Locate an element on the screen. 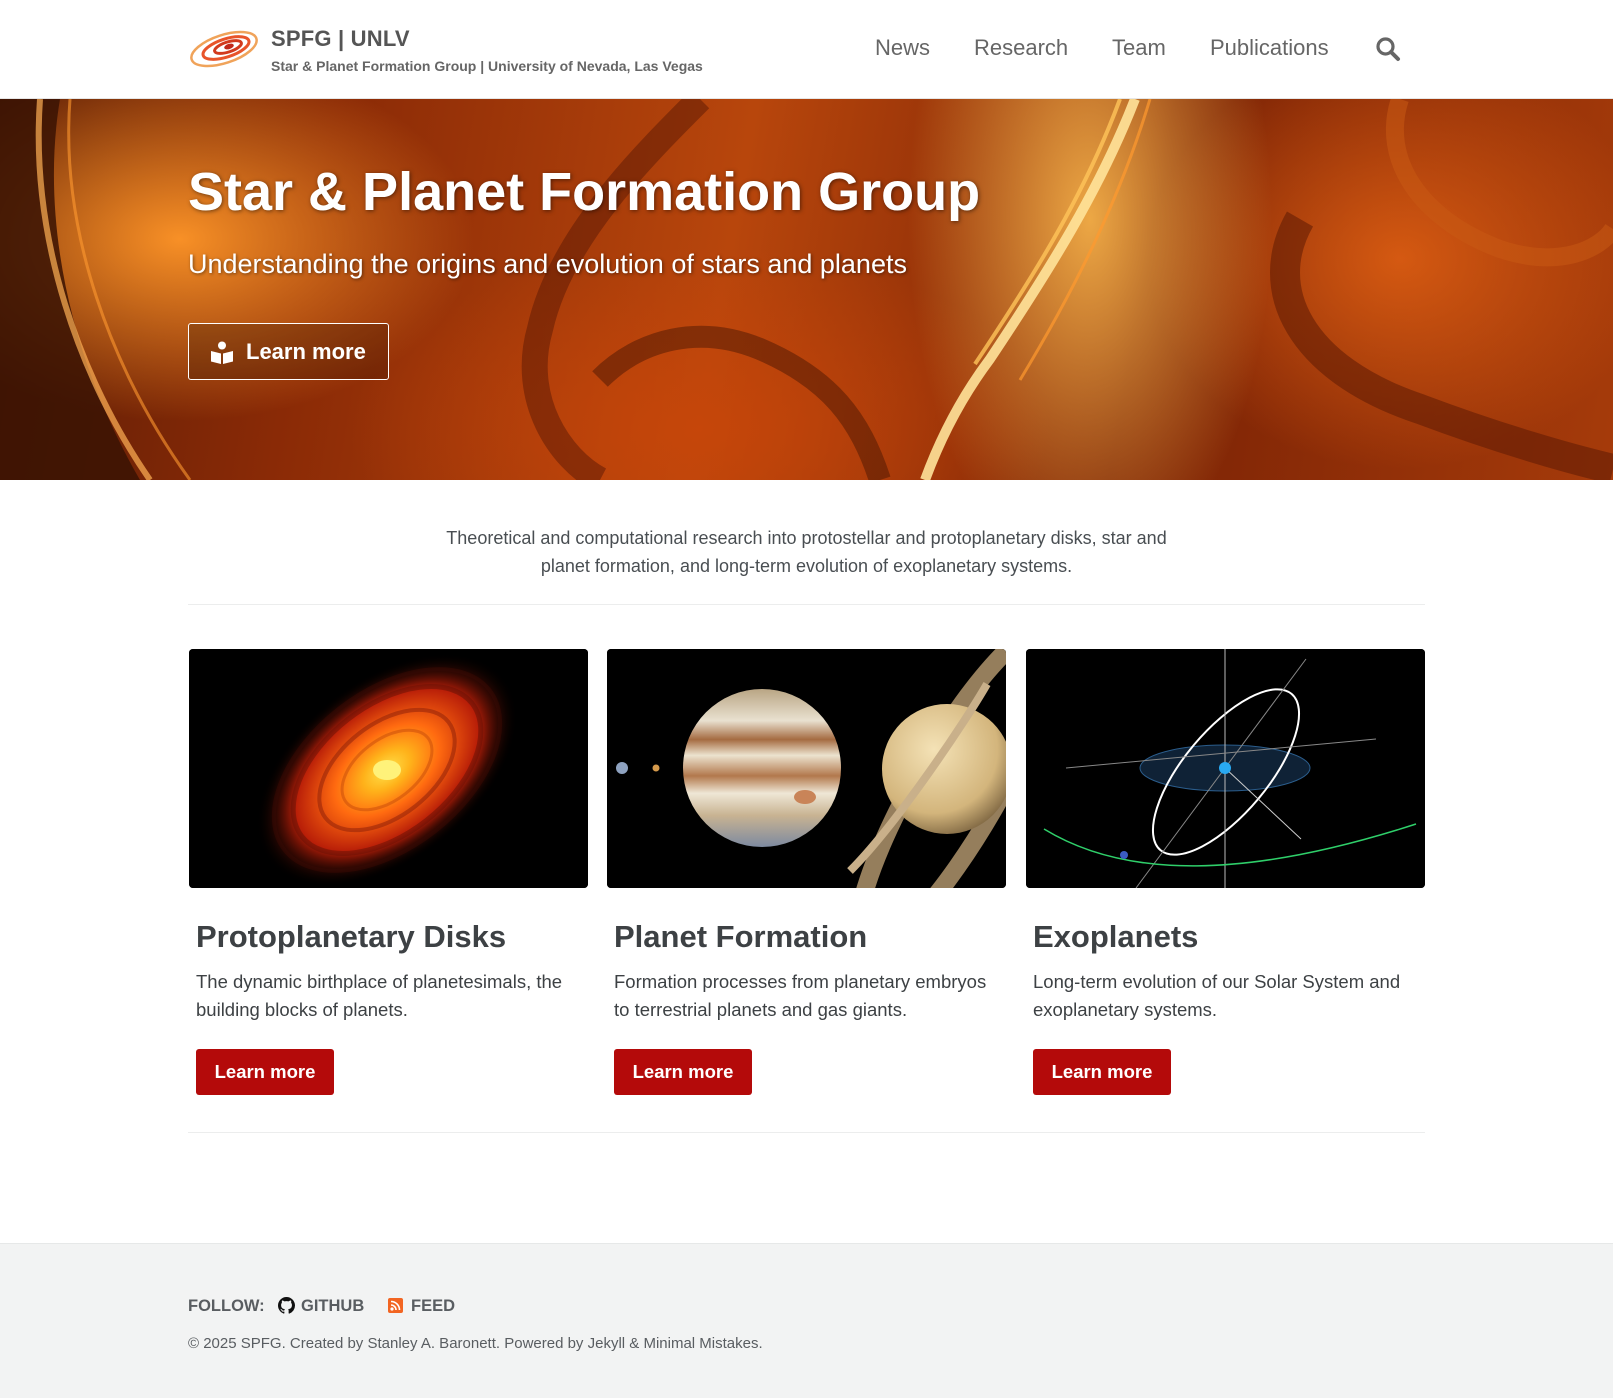 Image resolution: width=1613 pixels, height=1398 pixels. nav-item-team: Team is located at coordinates (1139, 48).